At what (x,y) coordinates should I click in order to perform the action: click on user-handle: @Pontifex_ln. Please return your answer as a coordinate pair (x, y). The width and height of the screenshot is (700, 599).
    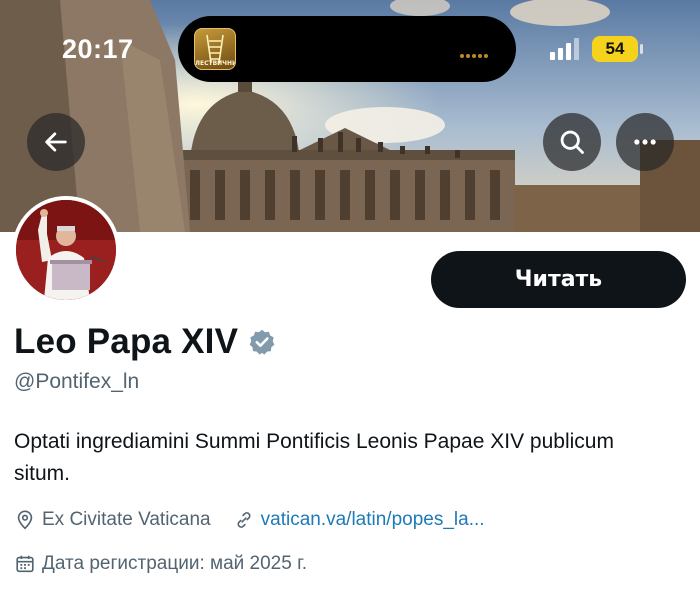
    Looking at the image, I should click on (77, 381).